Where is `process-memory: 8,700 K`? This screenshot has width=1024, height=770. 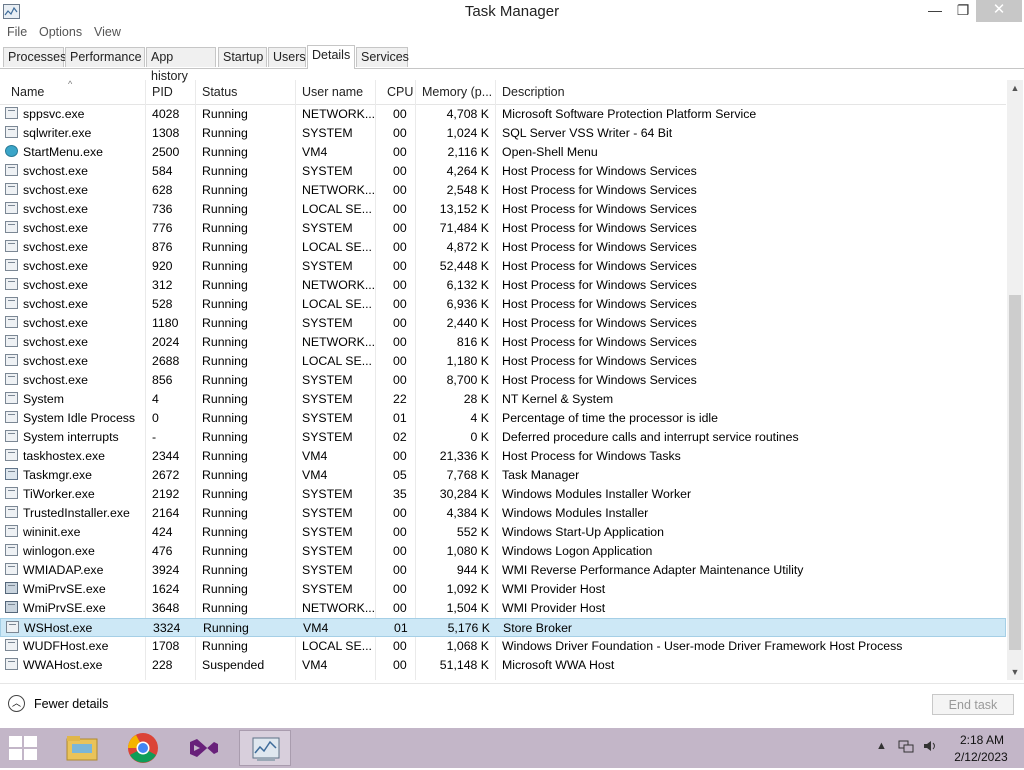
process-memory: 8,700 K is located at coordinates (467, 380).